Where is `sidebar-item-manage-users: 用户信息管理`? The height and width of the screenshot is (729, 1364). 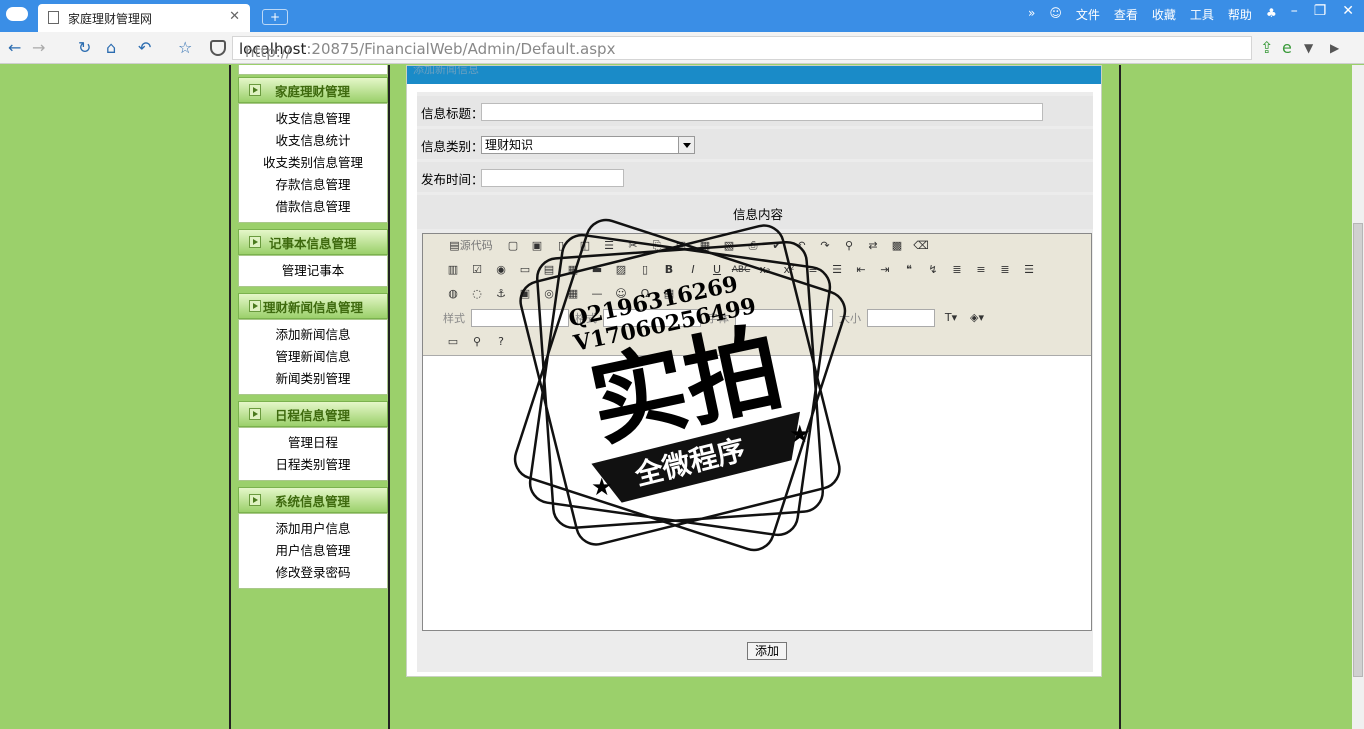
sidebar-item-manage-users: 用户信息管理 is located at coordinates (313, 551).